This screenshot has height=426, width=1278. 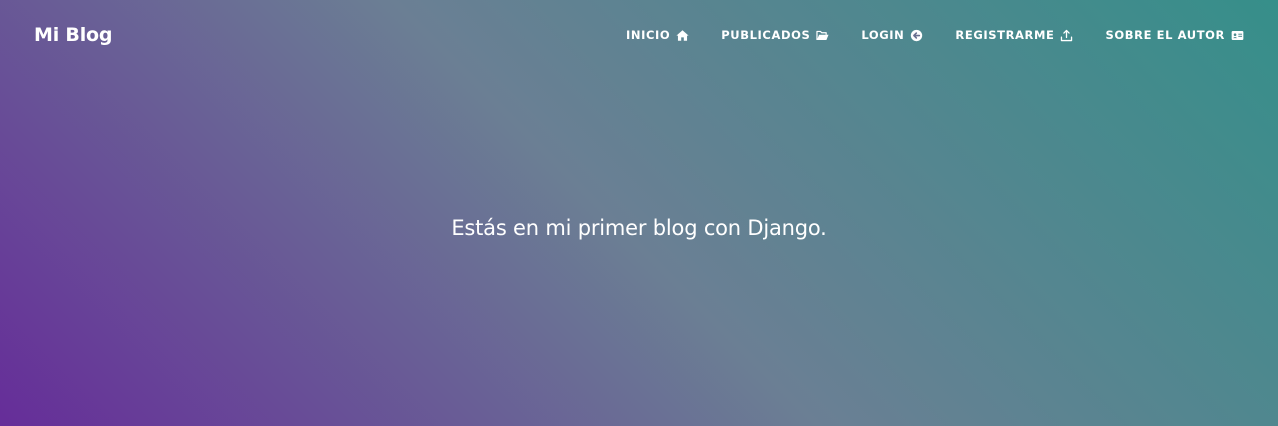 I want to click on folder-open-icon, so click(x=822, y=35).